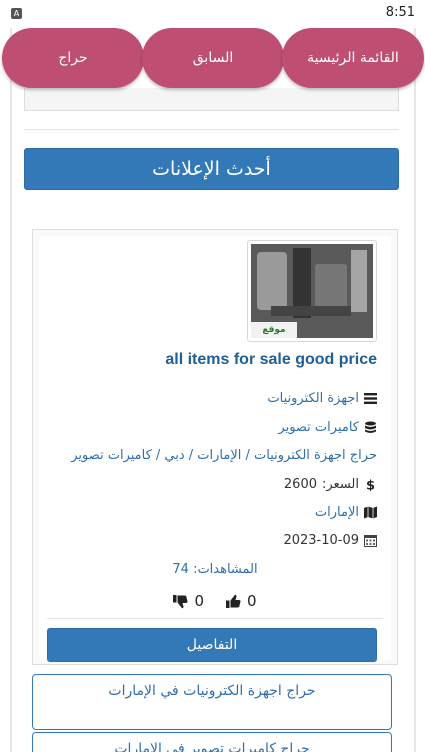  What do you see at coordinates (300, 484) in the screenshot?
I see `price-value: 2600` at bounding box center [300, 484].